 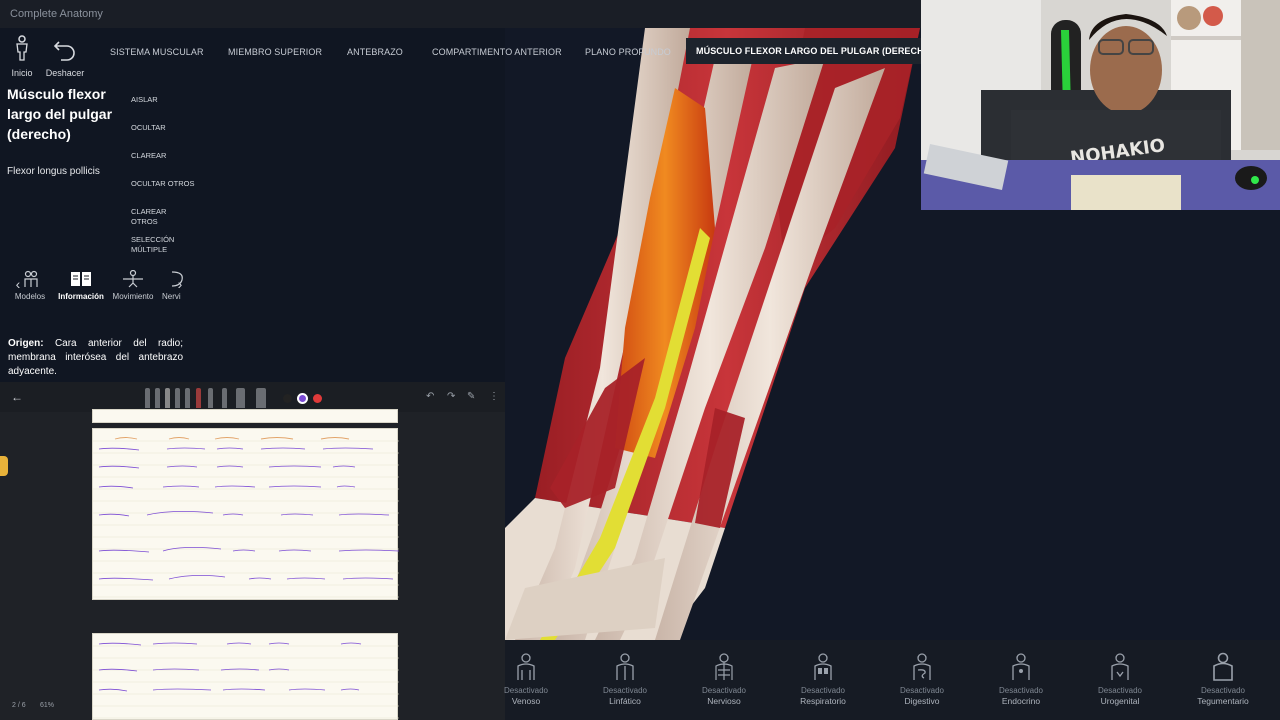 I want to click on multi-select-button: SELECCIÓN MÚLTIPLE, so click(x=155, y=249).